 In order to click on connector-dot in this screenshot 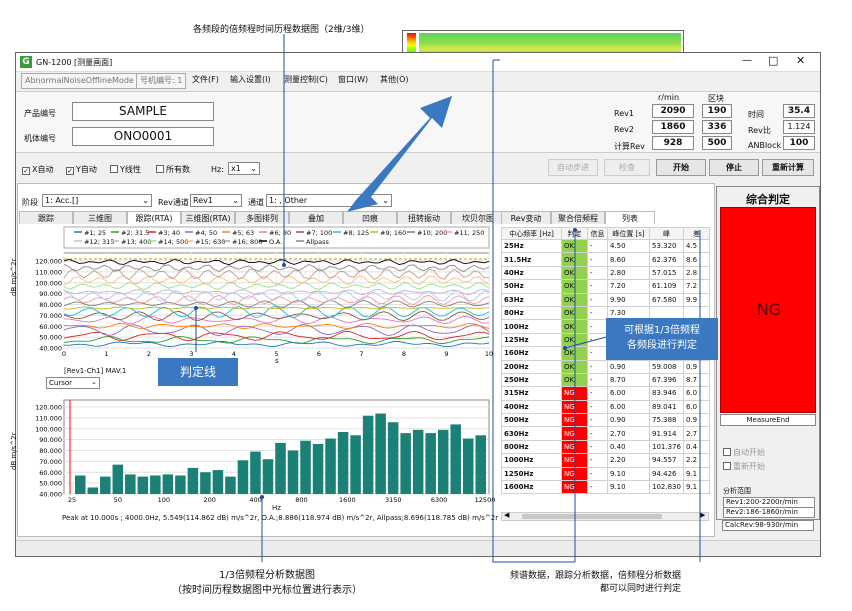, I will do `click(284, 265)`.